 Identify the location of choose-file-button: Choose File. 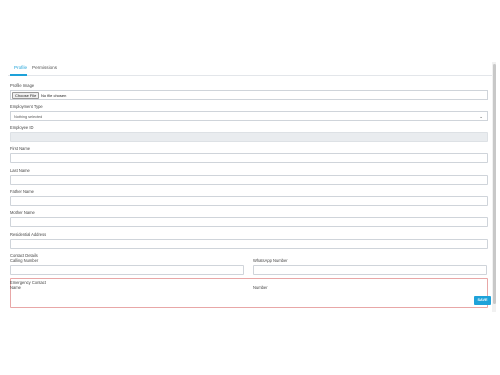
(26, 95).